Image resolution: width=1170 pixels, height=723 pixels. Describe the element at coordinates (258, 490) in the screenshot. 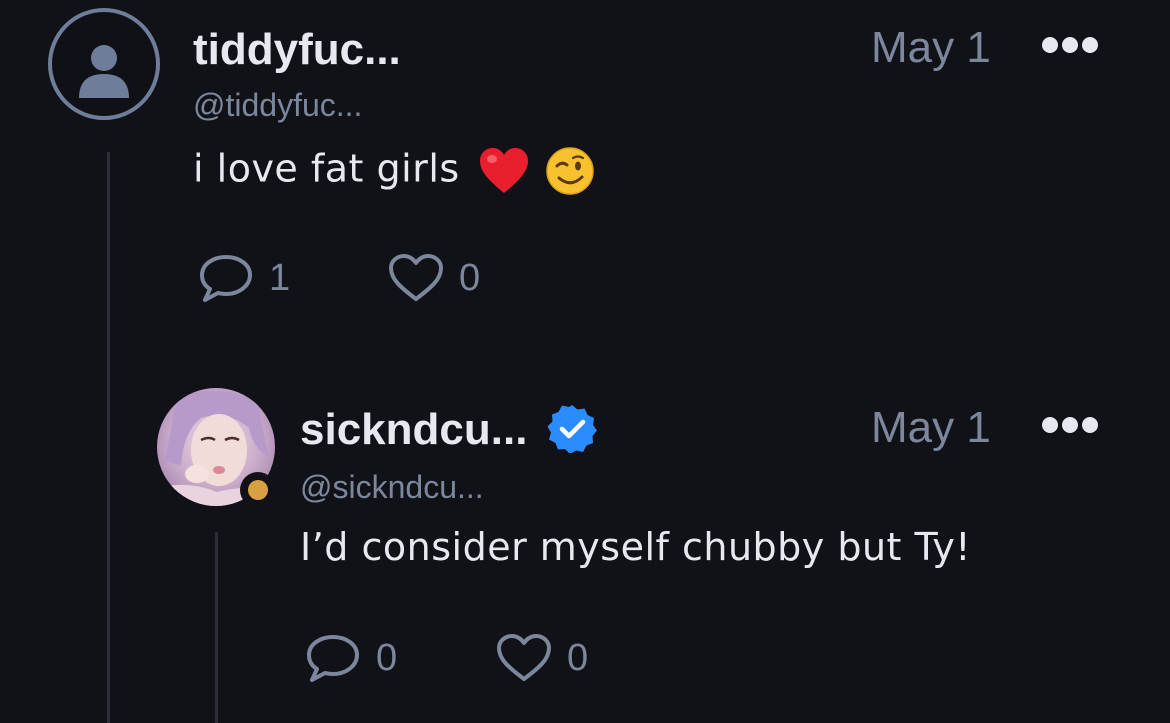

I see `status-indicator` at that location.